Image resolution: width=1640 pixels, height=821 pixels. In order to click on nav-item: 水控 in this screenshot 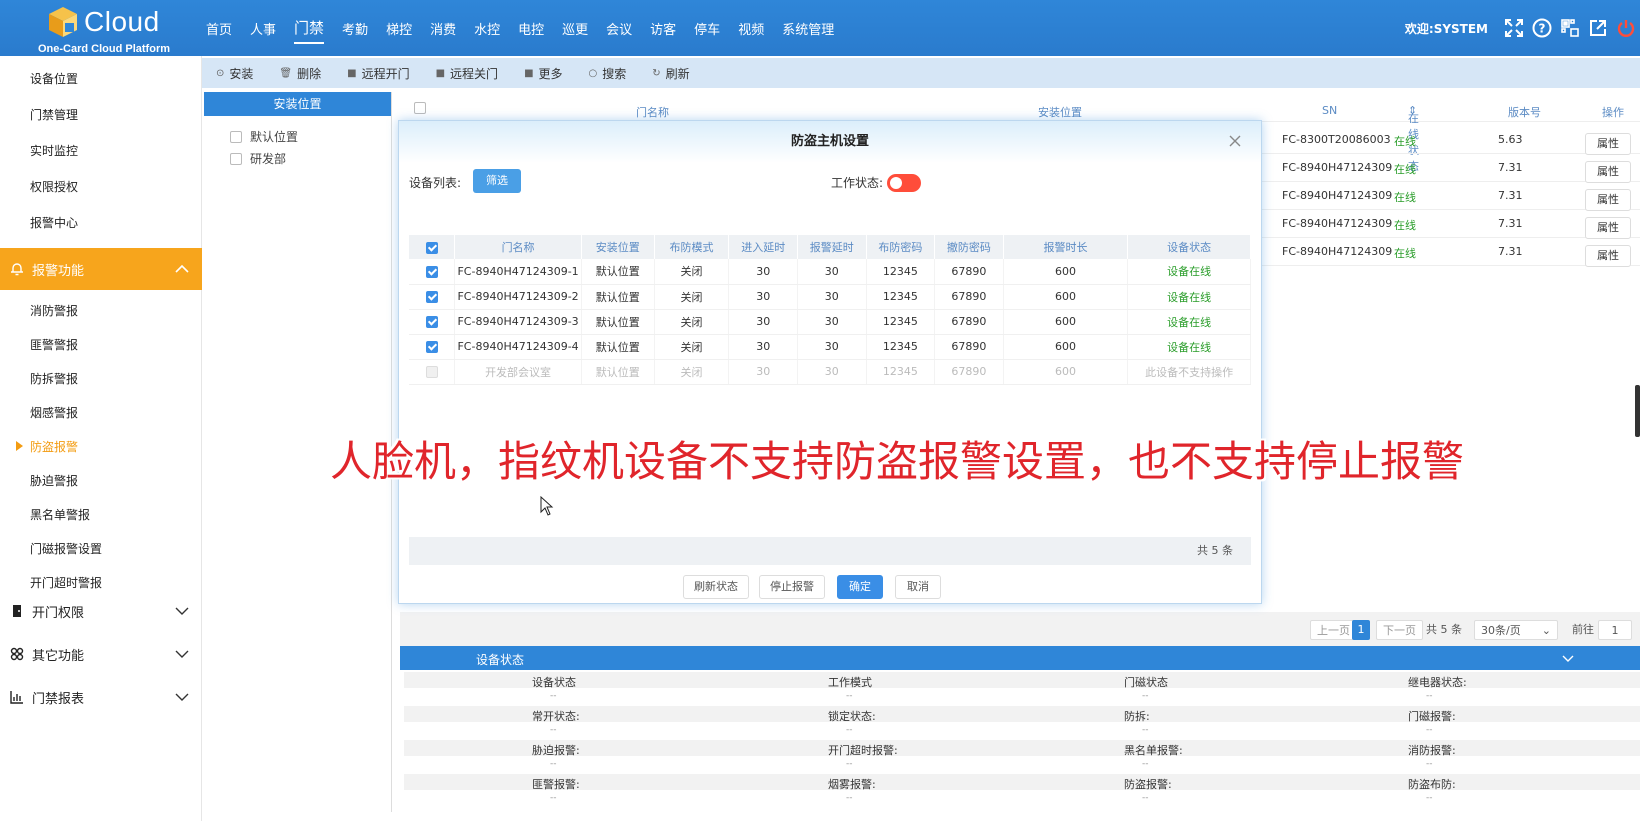, I will do `click(487, 28)`.